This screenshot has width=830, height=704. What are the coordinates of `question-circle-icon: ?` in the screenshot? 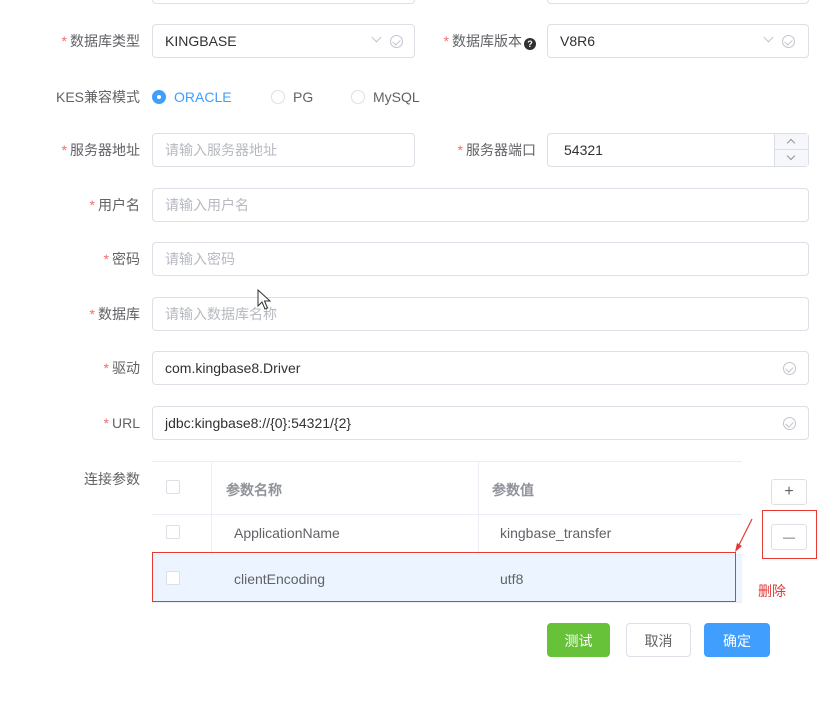 It's located at (530, 44).